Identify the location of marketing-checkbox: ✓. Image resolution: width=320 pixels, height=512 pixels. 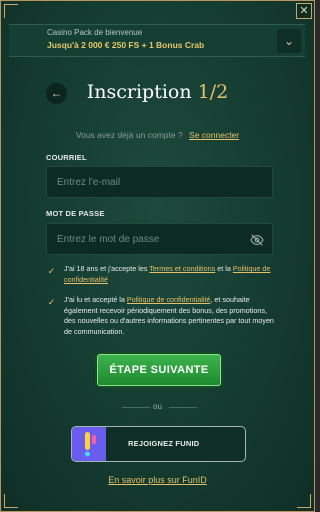
(51, 302).